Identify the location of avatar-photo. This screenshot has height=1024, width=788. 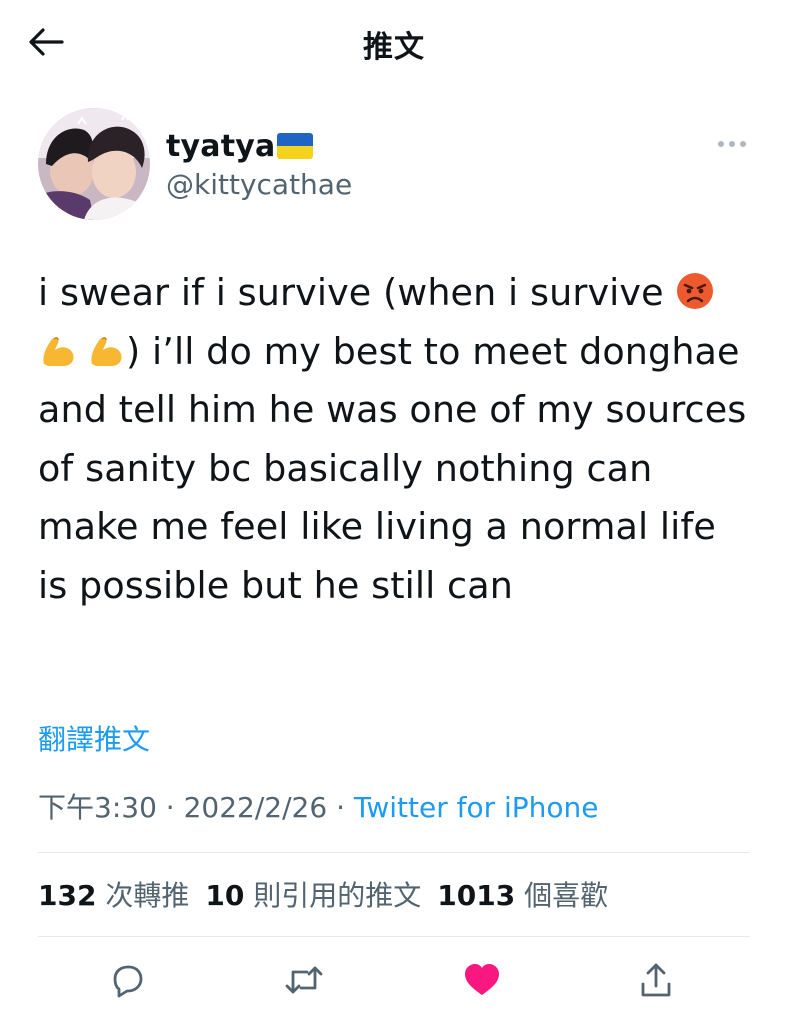
(94, 164).